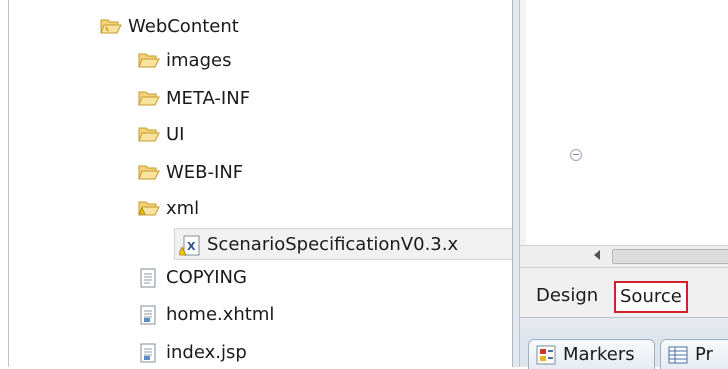 This screenshot has width=728, height=369. I want to click on tree-item-ui: UI, so click(161, 134).